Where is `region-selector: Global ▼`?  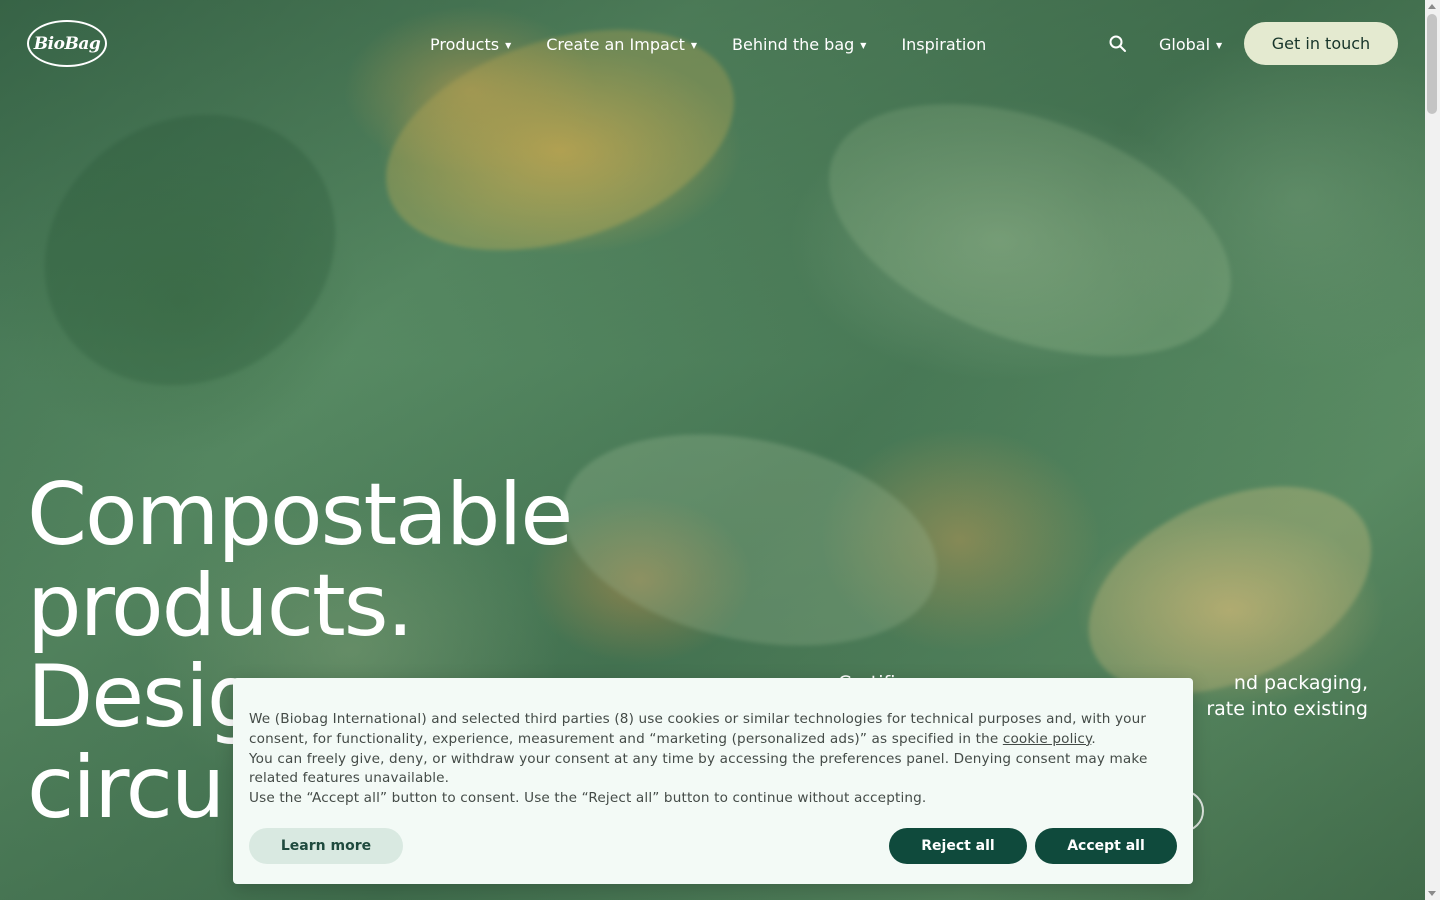
region-selector: Global ▼ is located at coordinates (1190, 44).